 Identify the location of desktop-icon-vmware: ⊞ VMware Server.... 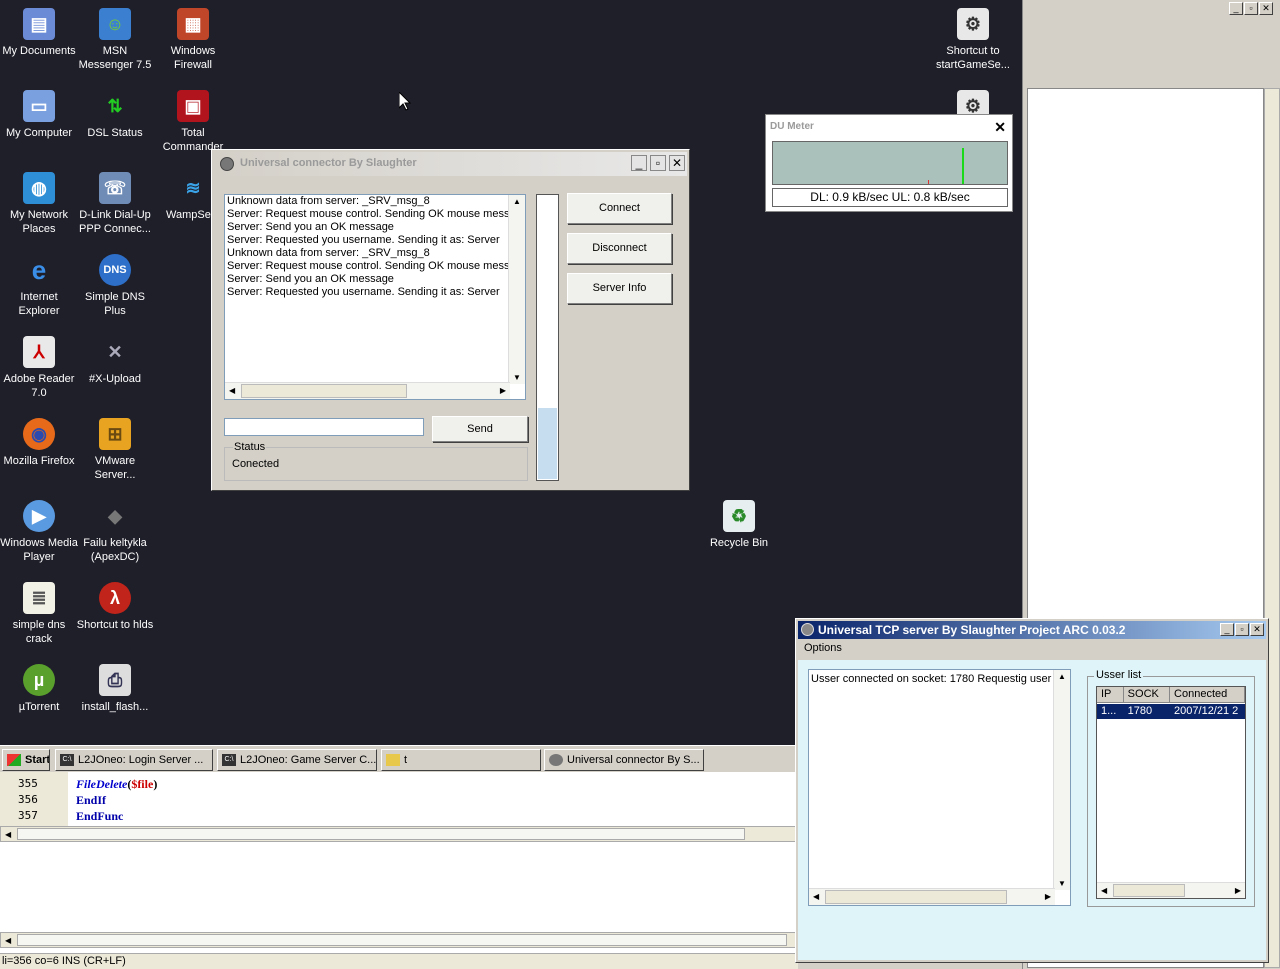
(115, 448).